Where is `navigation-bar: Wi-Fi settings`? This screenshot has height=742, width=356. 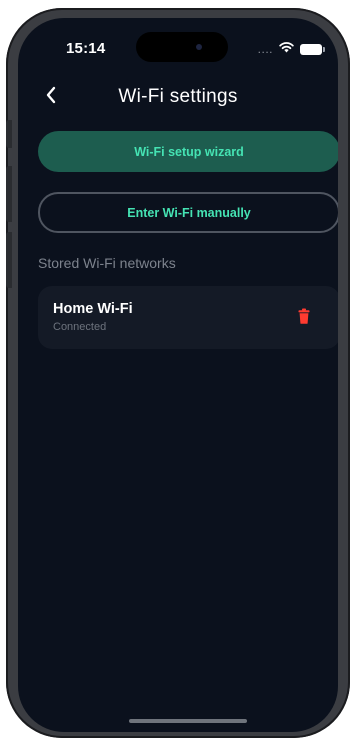
navigation-bar: Wi-Fi settings is located at coordinates (178, 98).